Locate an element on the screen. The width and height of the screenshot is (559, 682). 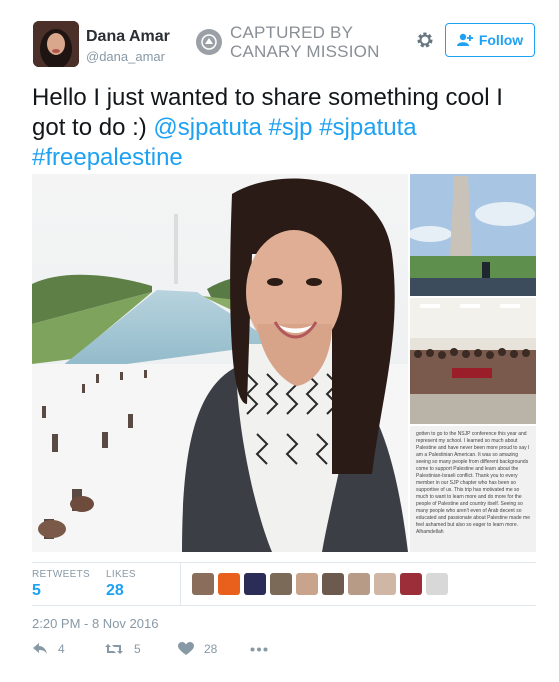
follow-label: Follow is located at coordinates (501, 40).